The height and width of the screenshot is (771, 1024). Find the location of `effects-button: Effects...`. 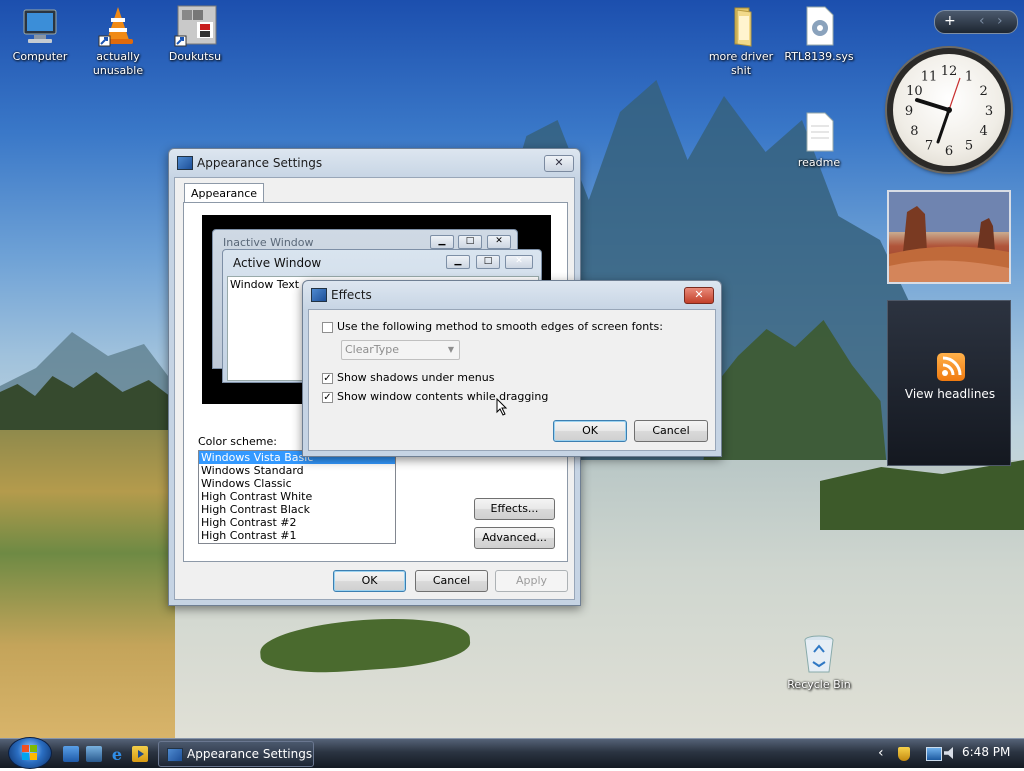

effects-button: Effects... is located at coordinates (514, 509).